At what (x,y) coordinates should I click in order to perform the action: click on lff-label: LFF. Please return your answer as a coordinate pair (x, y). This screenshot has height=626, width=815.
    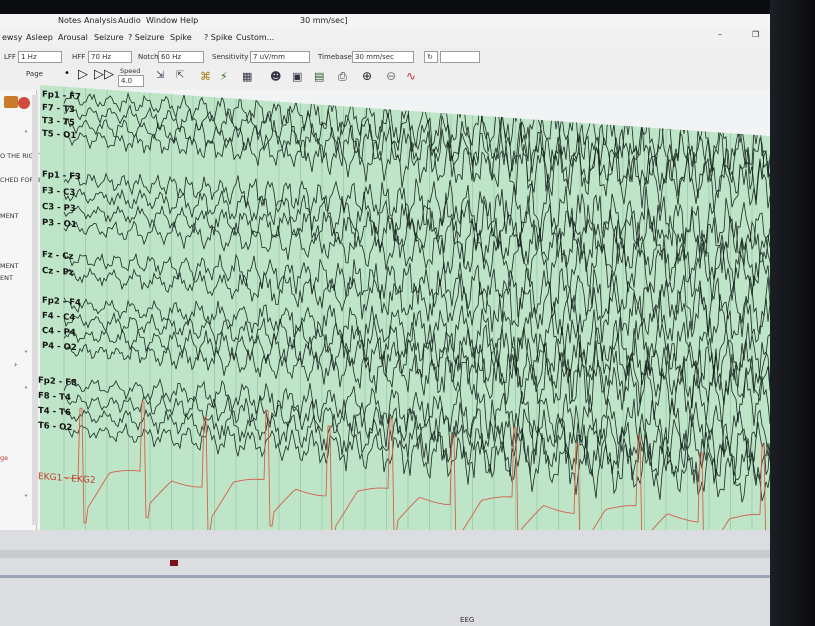
    Looking at the image, I should click on (10, 57).